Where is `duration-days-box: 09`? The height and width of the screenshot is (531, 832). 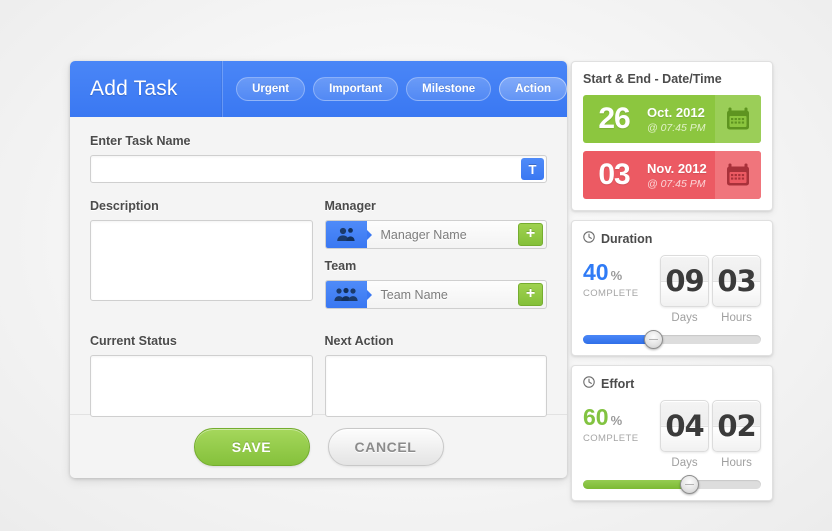
duration-days-box: 09 is located at coordinates (684, 281).